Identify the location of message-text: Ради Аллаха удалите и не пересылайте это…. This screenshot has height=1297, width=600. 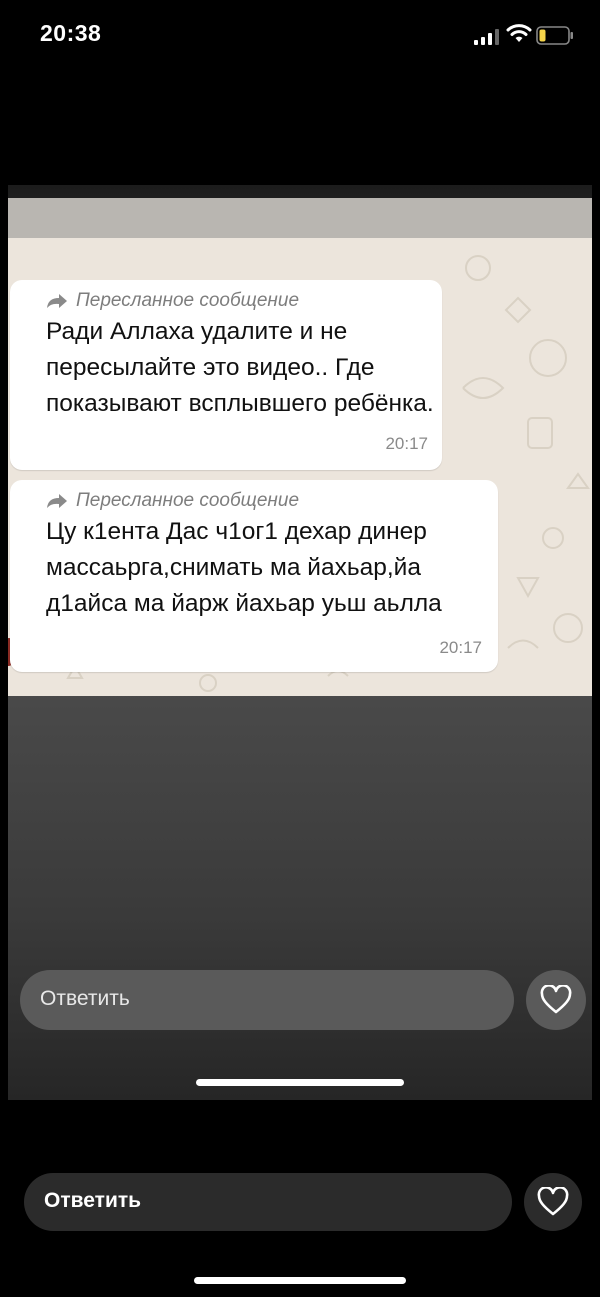
(240, 367).